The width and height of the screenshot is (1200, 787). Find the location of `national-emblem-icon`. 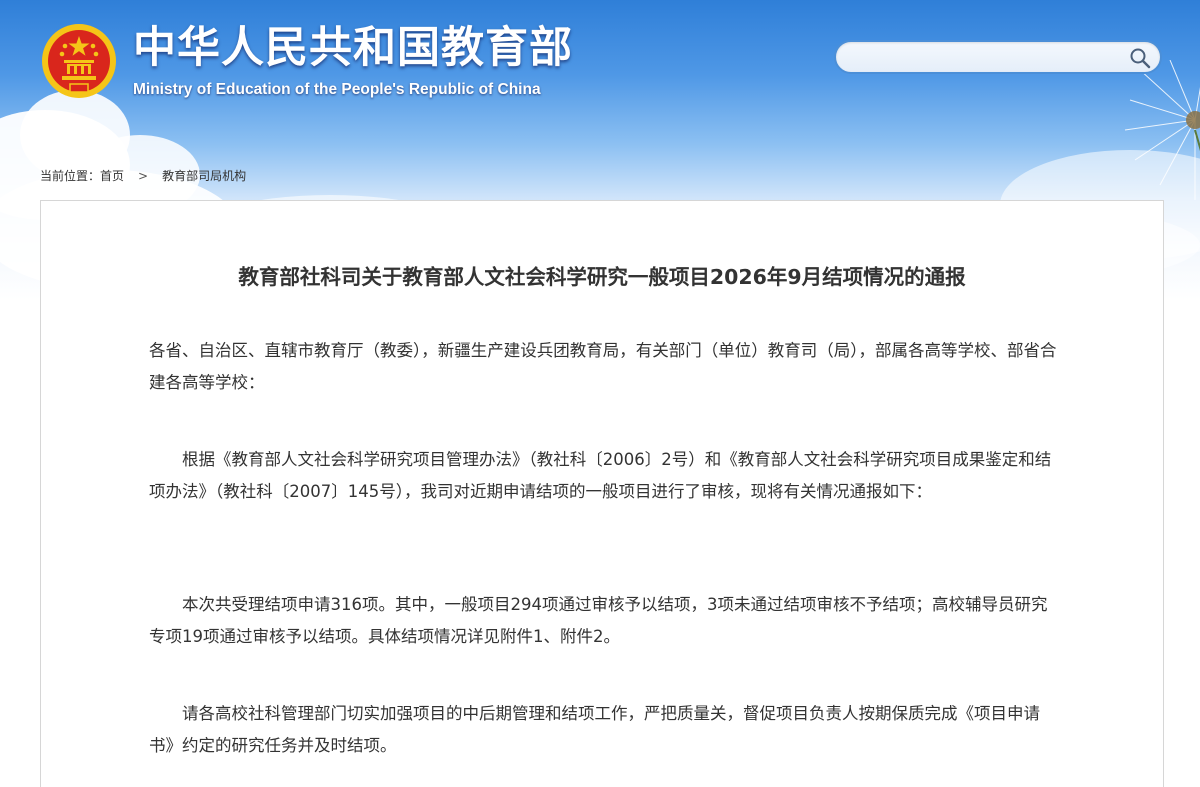

national-emblem-icon is located at coordinates (79, 61).